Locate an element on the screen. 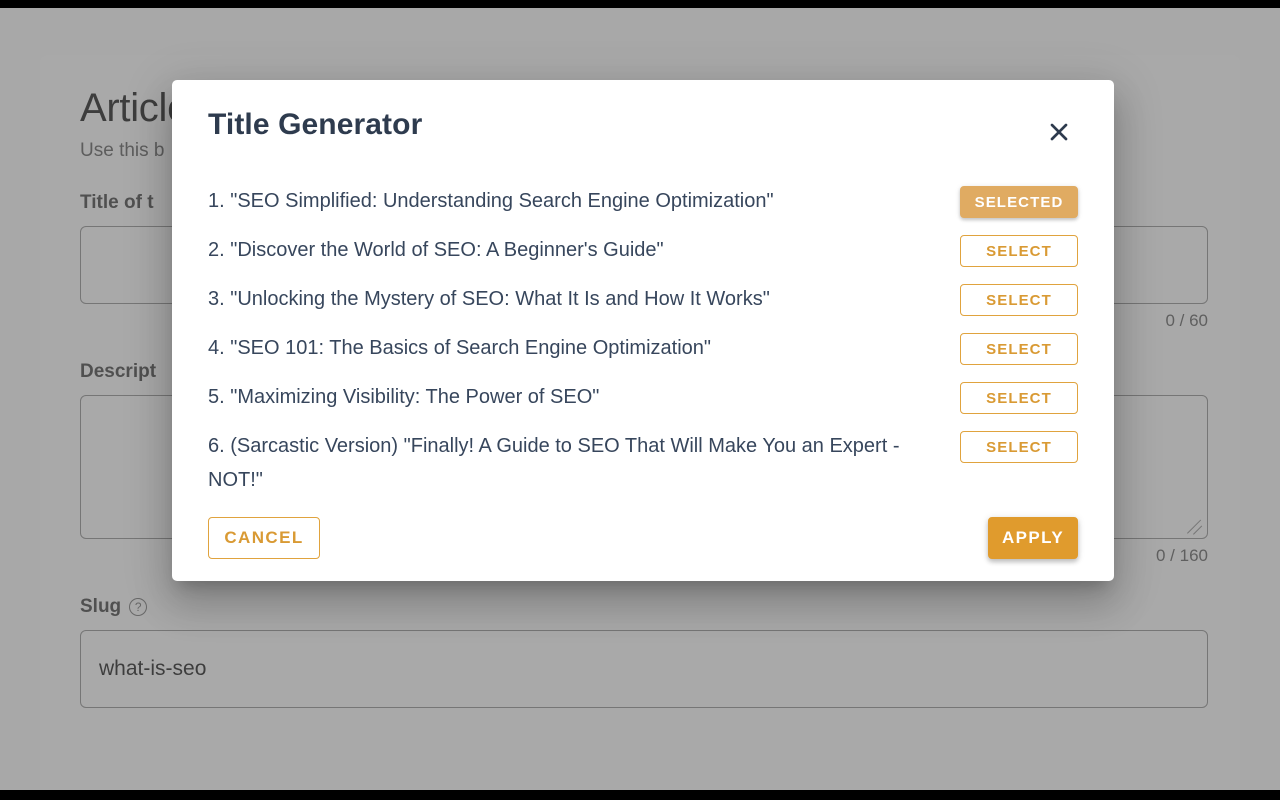 This screenshot has width=1280, height=800. close-icon is located at coordinates (1059, 132).